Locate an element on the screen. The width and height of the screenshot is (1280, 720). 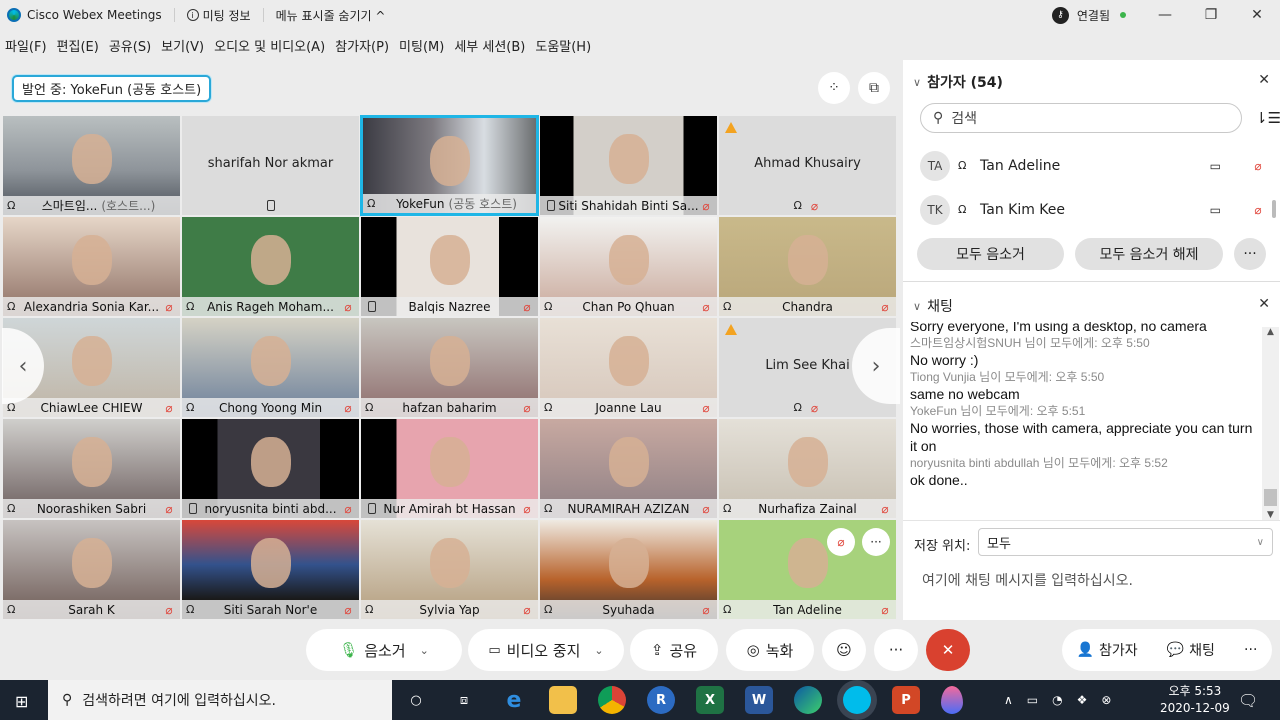
menu-help: 도움말(H) is located at coordinates (563, 45).